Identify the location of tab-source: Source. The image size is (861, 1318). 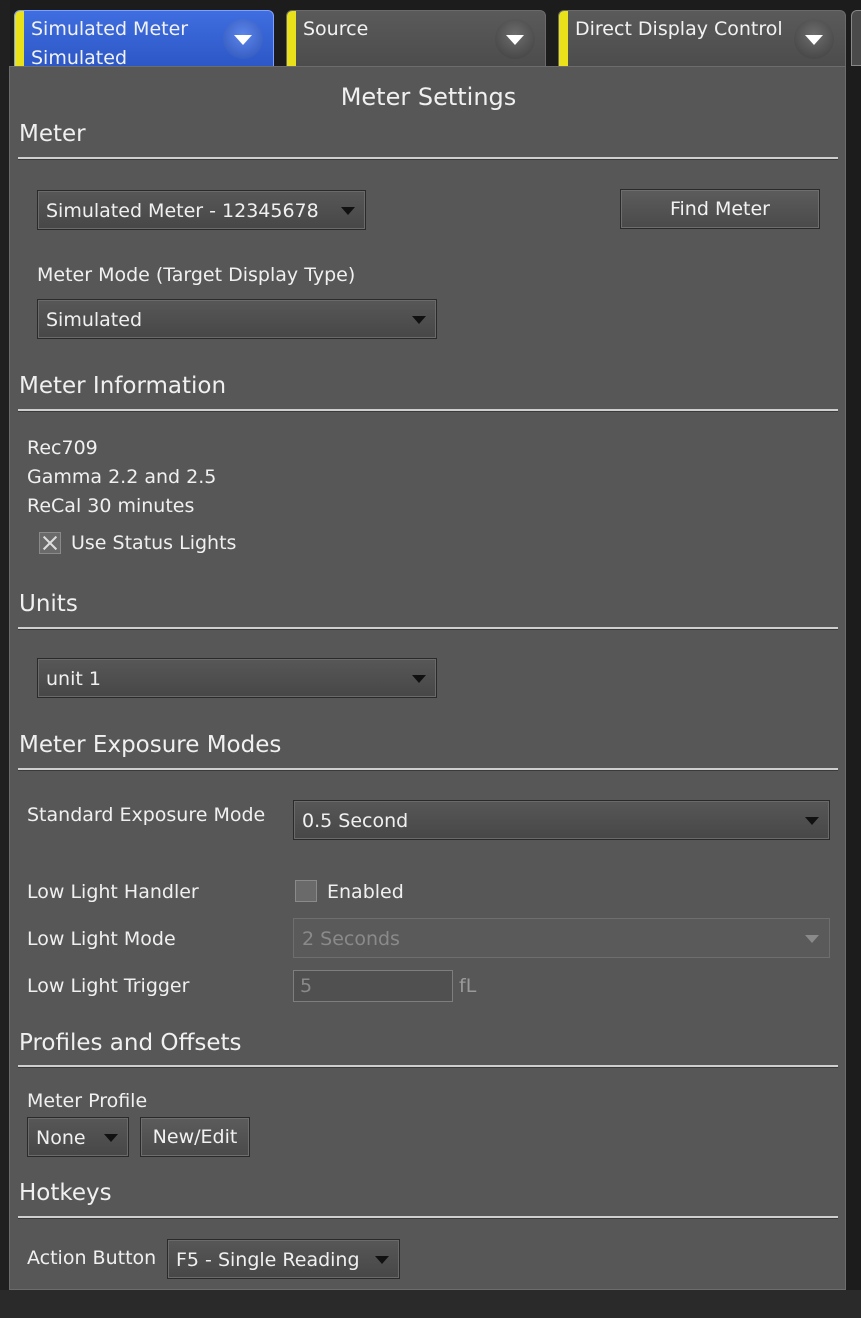
(416, 41).